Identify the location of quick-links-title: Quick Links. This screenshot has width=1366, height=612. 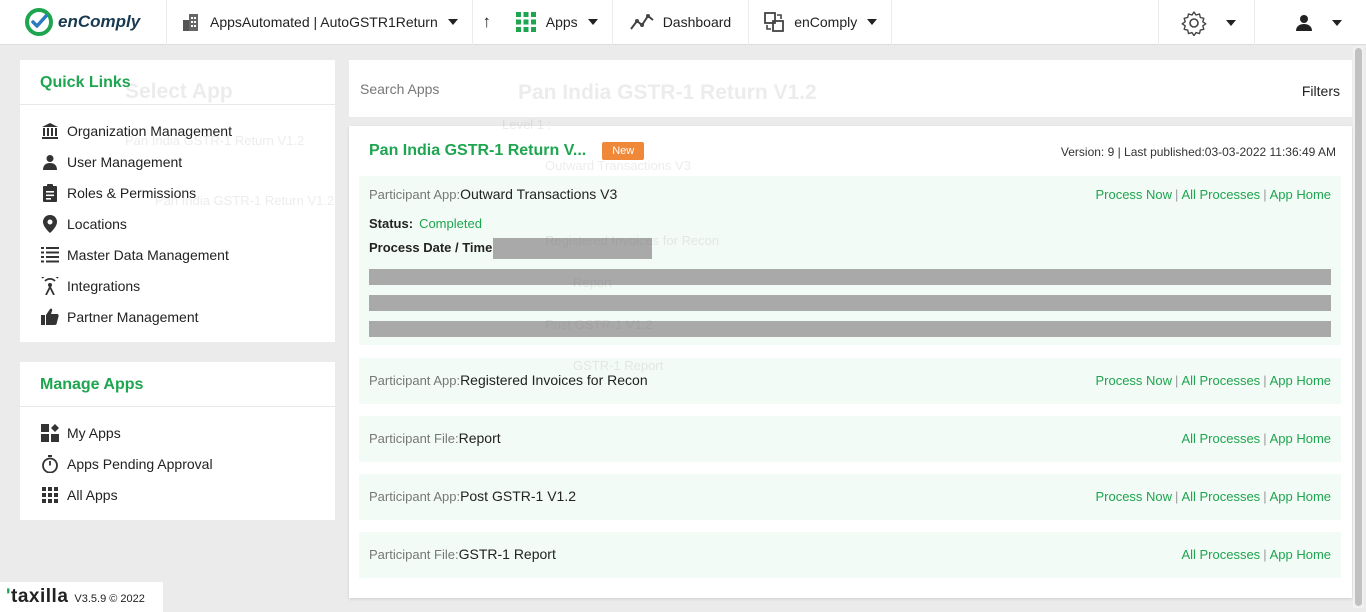
(177, 82).